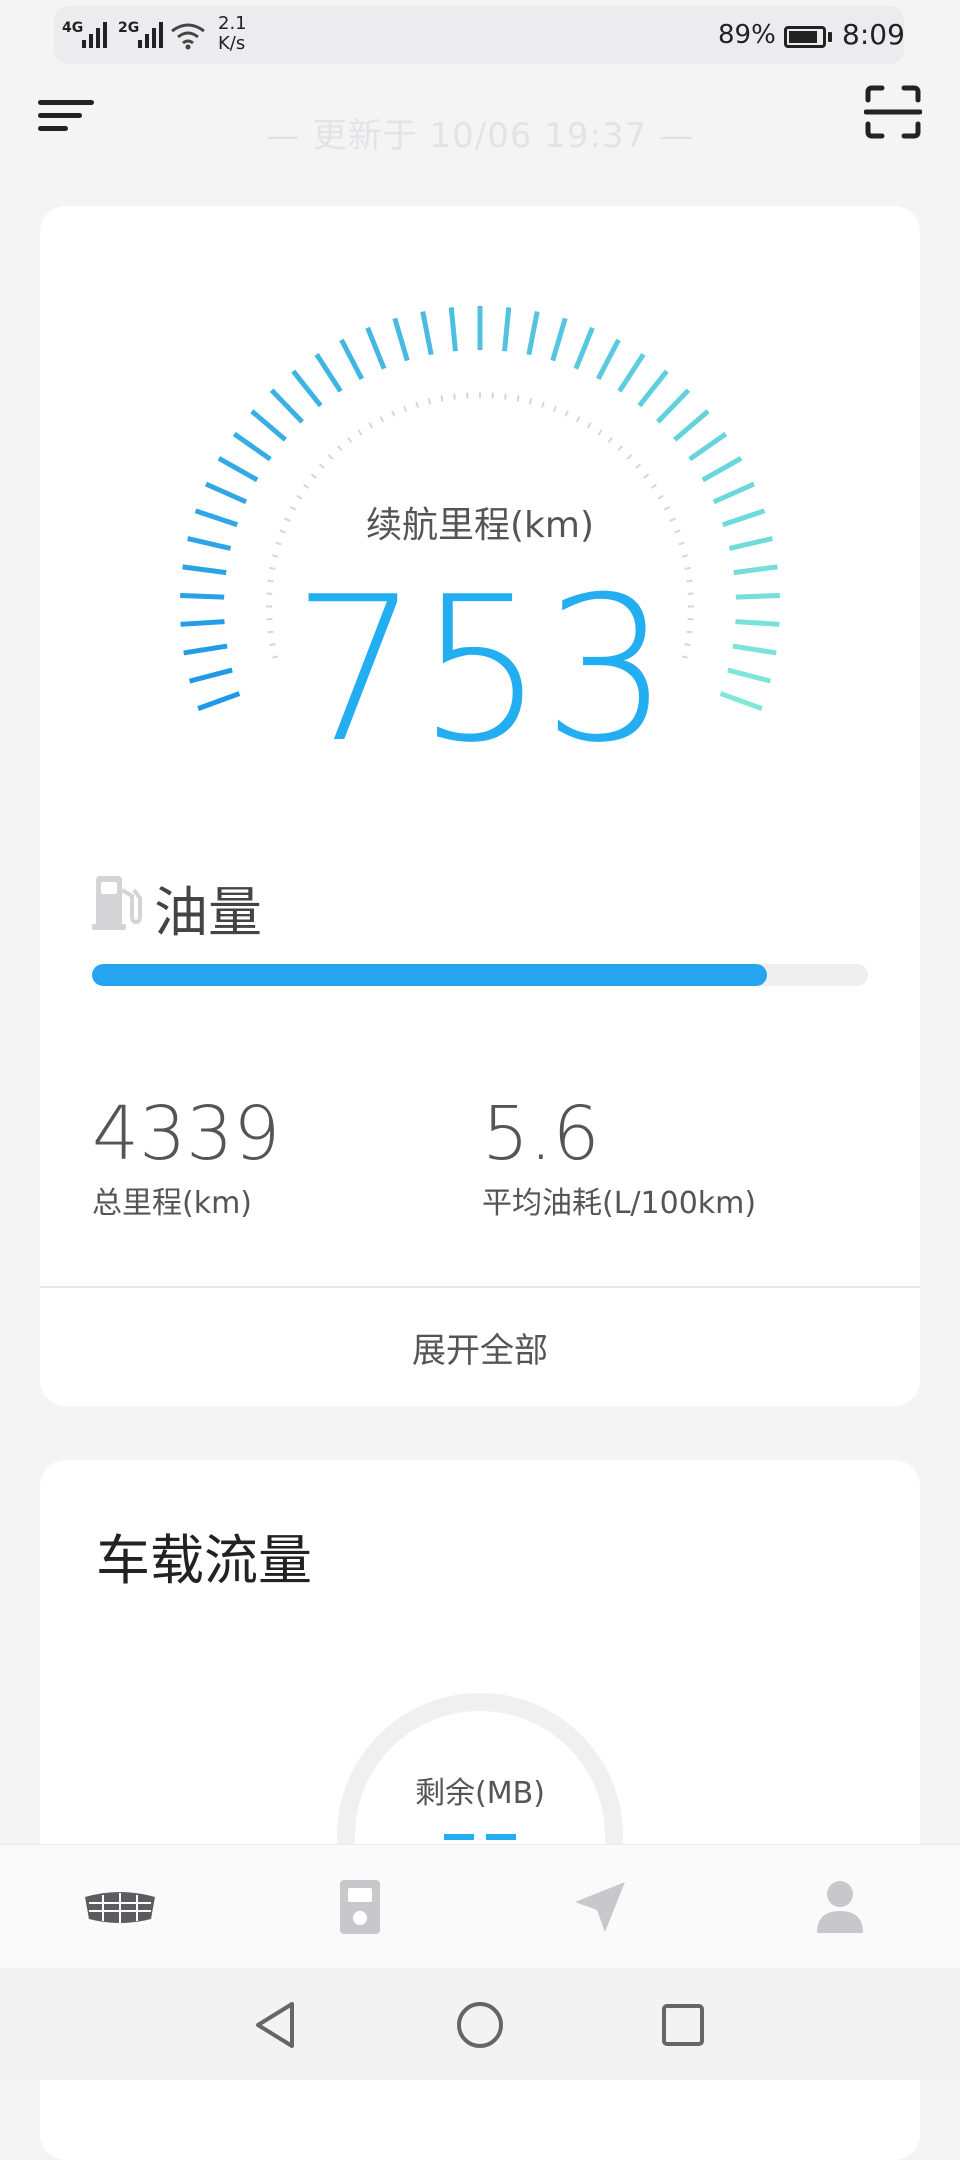 The height and width of the screenshot is (2160, 960). Describe the element at coordinates (480, 671) in the screenshot. I see `range-value: 753` at that location.